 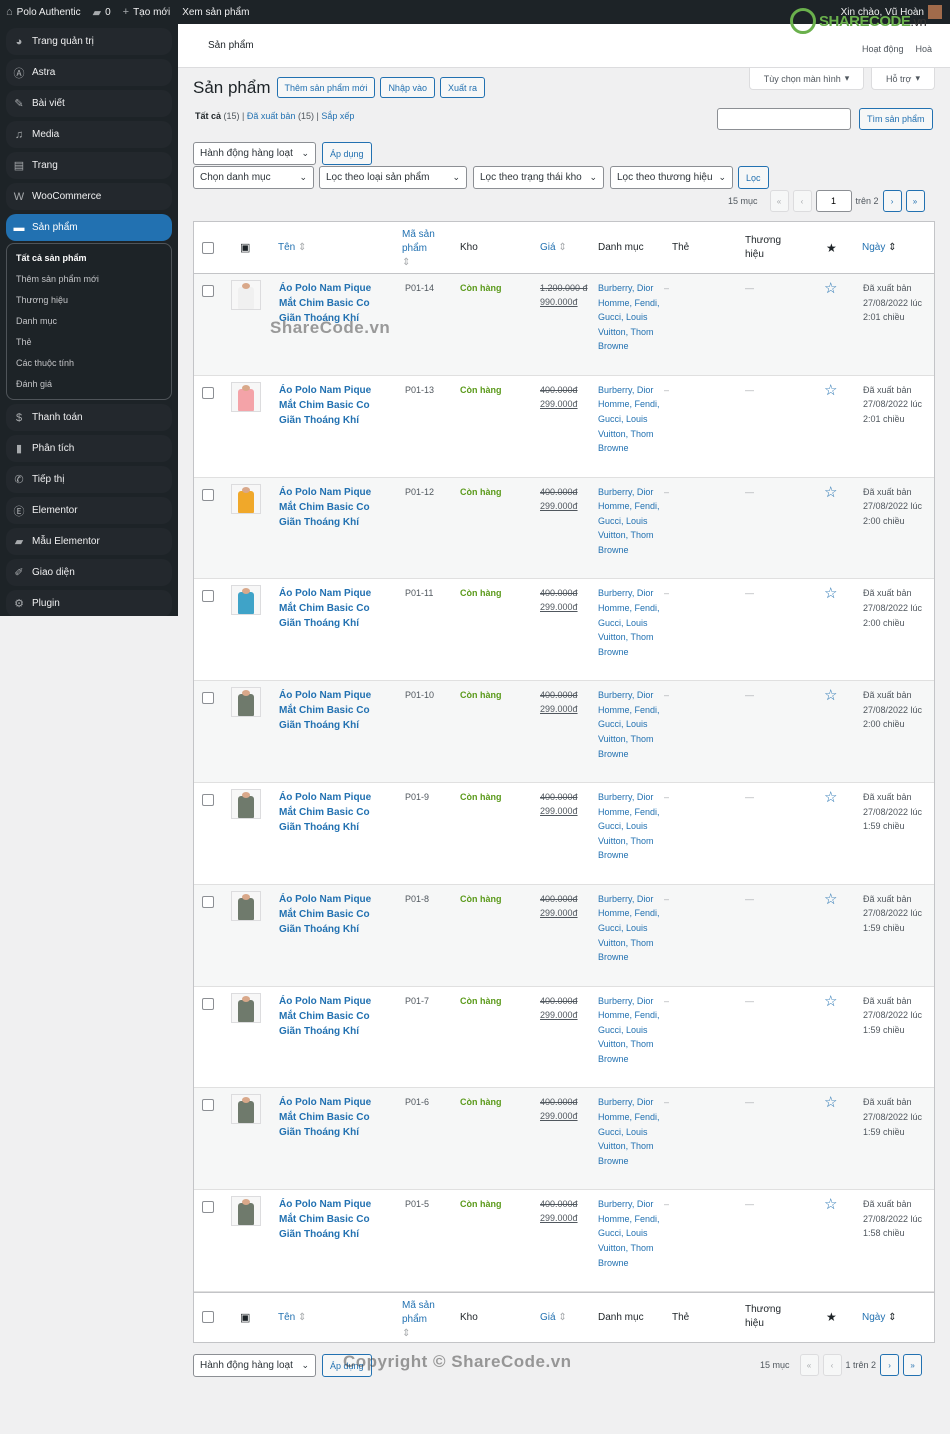 What do you see at coordinates (89, 510) in the screenshot?
I see `sidebar-item-elementor: Ⓔ Elementor` at bounding box center [89, 510].